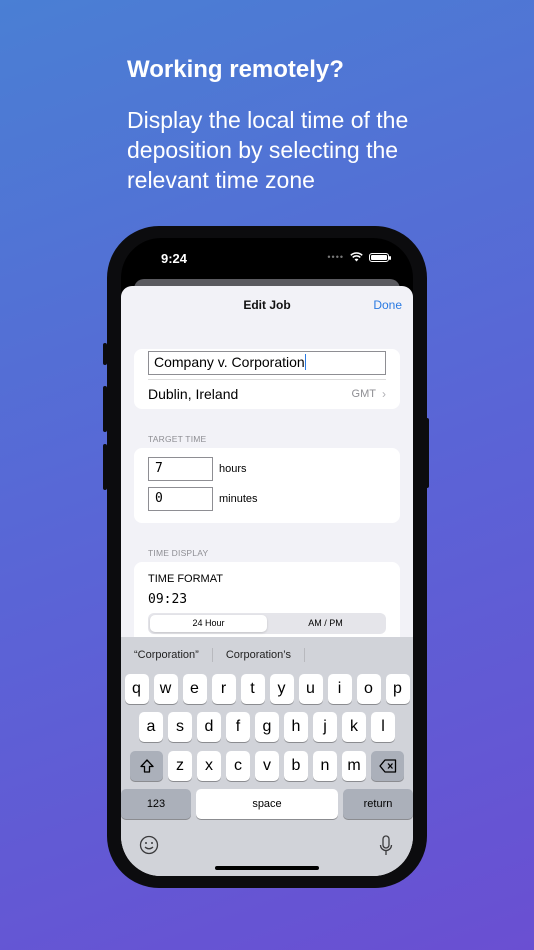 Image resolution: width=534 pixels, height=950 pixels. Describe the element at coordinates (267, 393) in the screenshot. I see `timezone-row: Dublin, Ireland GMT ›` at that location.